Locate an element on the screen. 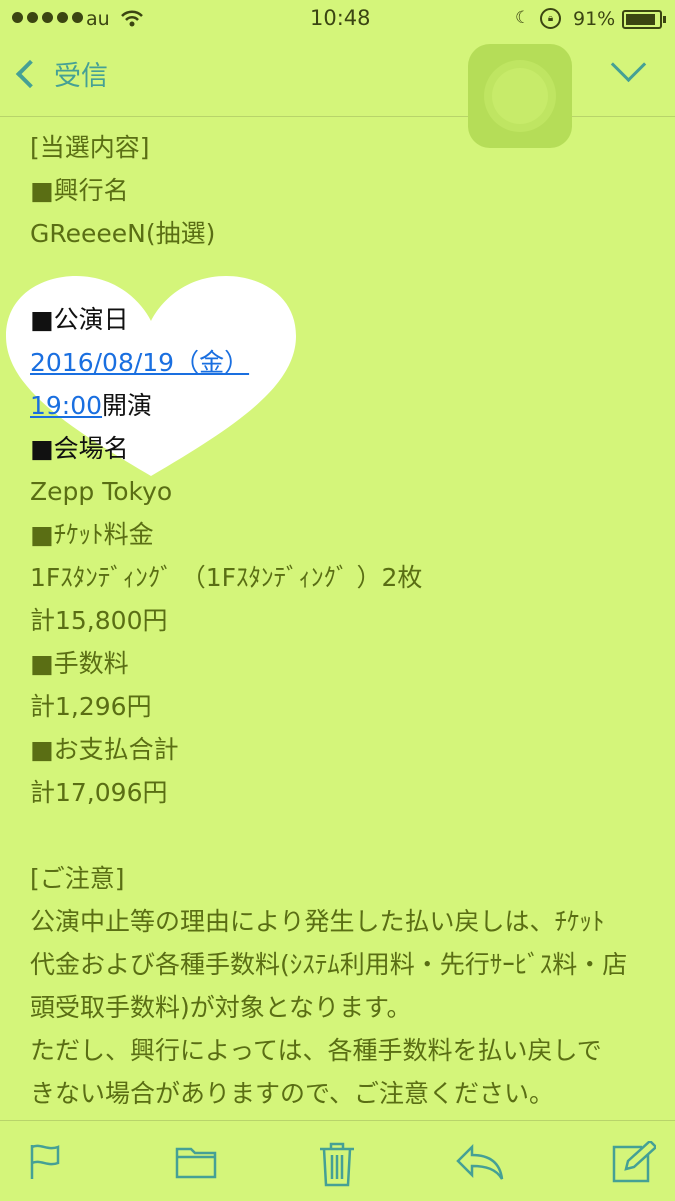  back-button: 受信 is located at coordinates (61, 73).